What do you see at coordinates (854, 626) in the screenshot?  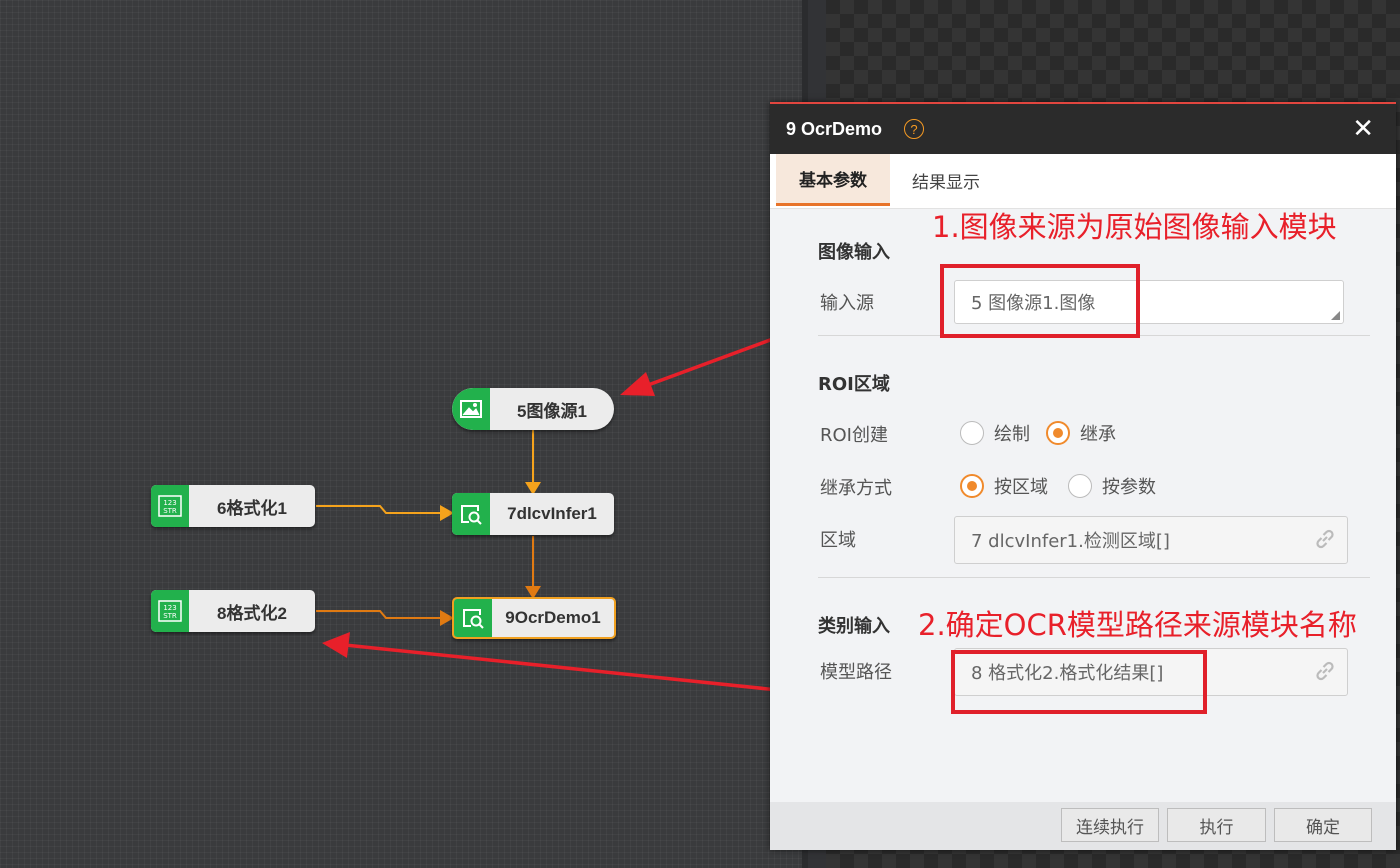 I see `section-category-input: 类别输入` at bounding box center [854, 626].